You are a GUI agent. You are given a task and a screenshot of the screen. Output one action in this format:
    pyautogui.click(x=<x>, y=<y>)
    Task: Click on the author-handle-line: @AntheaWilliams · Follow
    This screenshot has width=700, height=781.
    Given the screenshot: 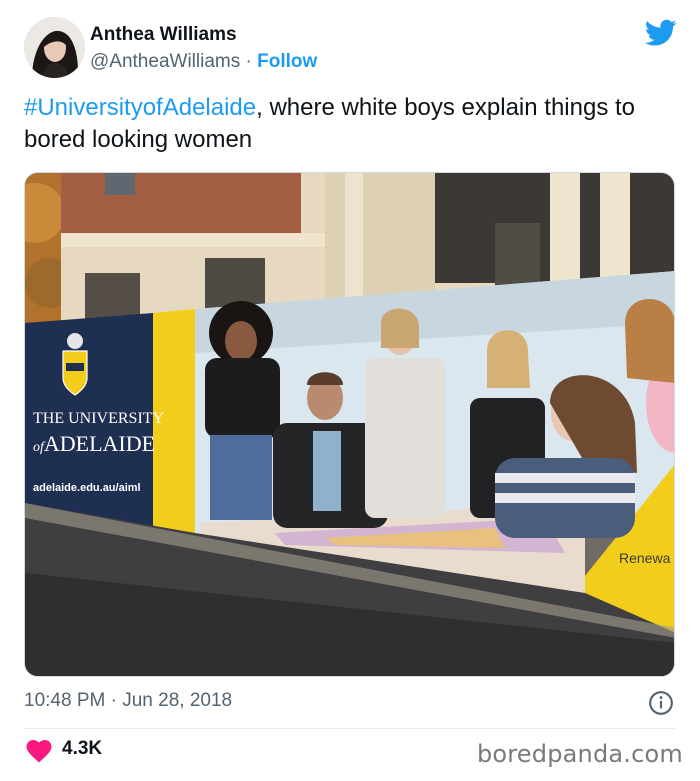 What is the action you would take?
    pyautogui.click(x=203, y=62)
    